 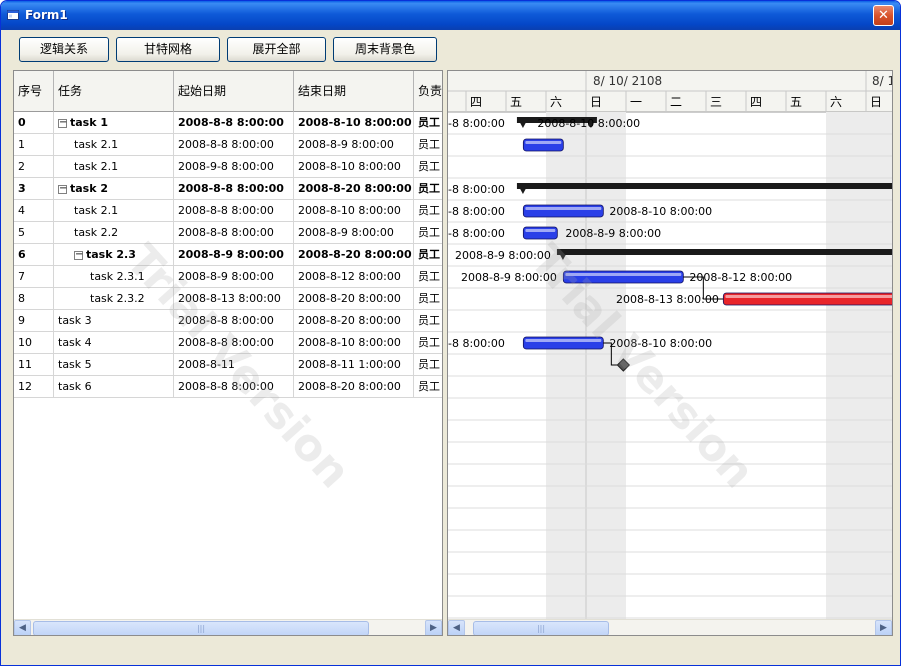 I want to click on scroll-thumb: |||, so click(x=201, y=628).